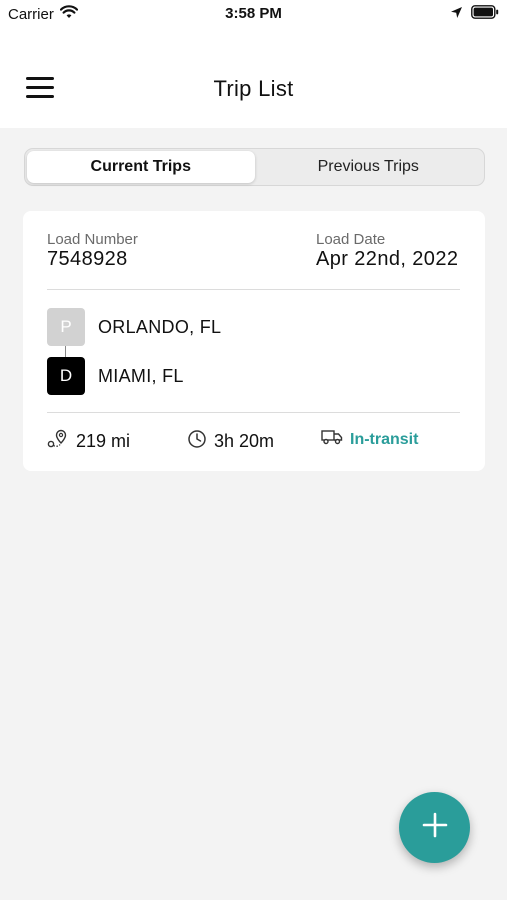  What do you see at coordinates (351, 239) in the screenshot?
I see `load-date-label: Load Date` at bounding box center [351, 239].